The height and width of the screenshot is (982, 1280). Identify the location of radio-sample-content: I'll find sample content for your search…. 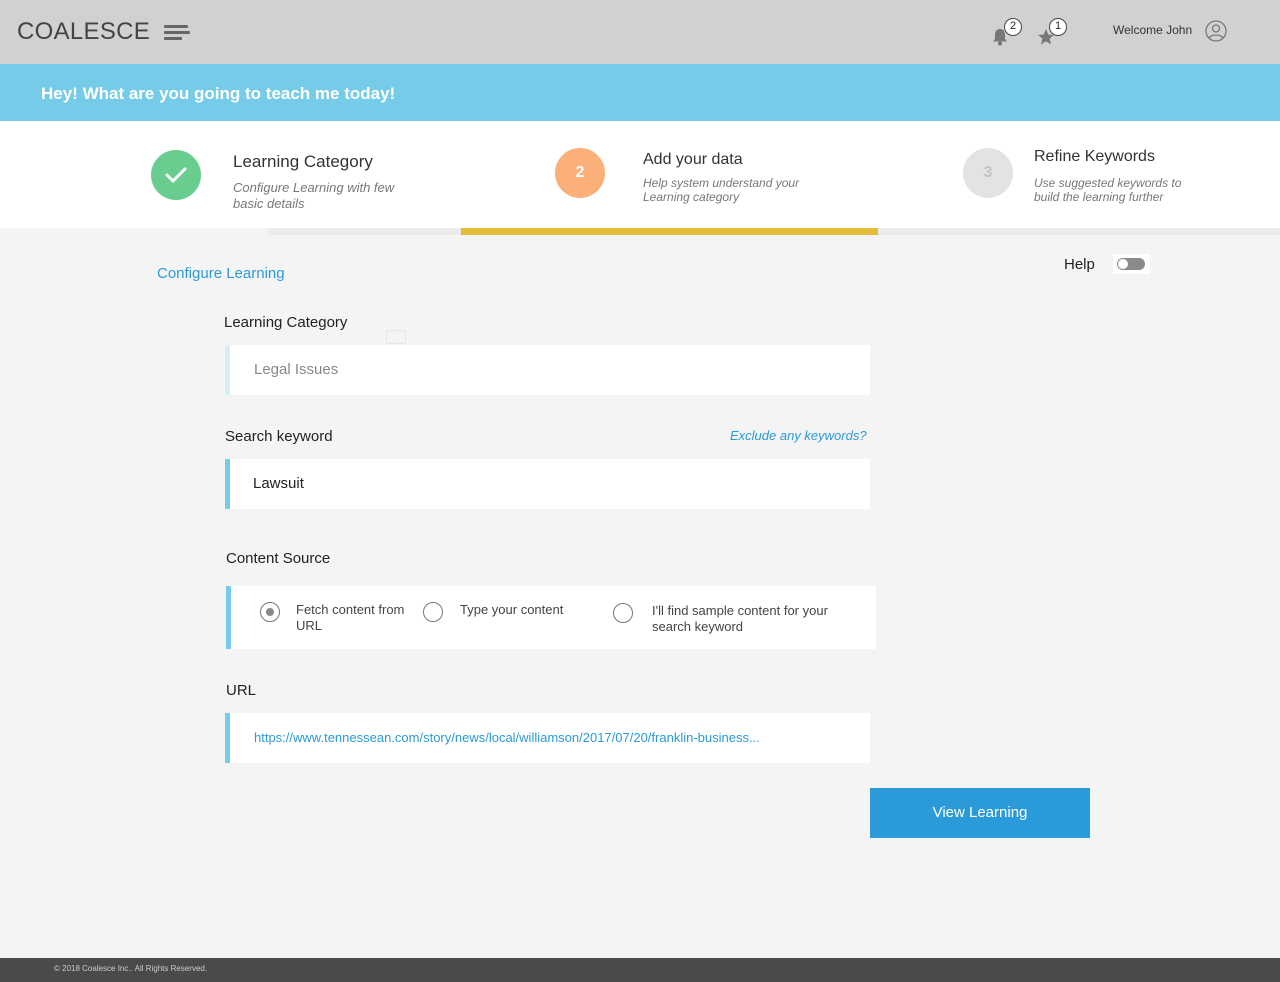
(738, 620).